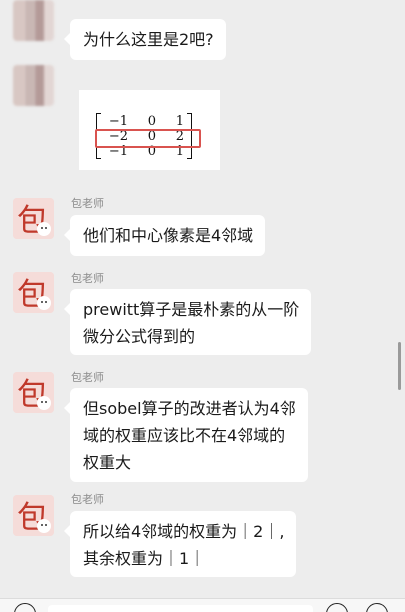 This screenshot has height=612, width=405. Describe the element at coordinates (189, 408) in the screenshot. I see `message-text: 但sobel算子的改进者认为4邻` at that location.